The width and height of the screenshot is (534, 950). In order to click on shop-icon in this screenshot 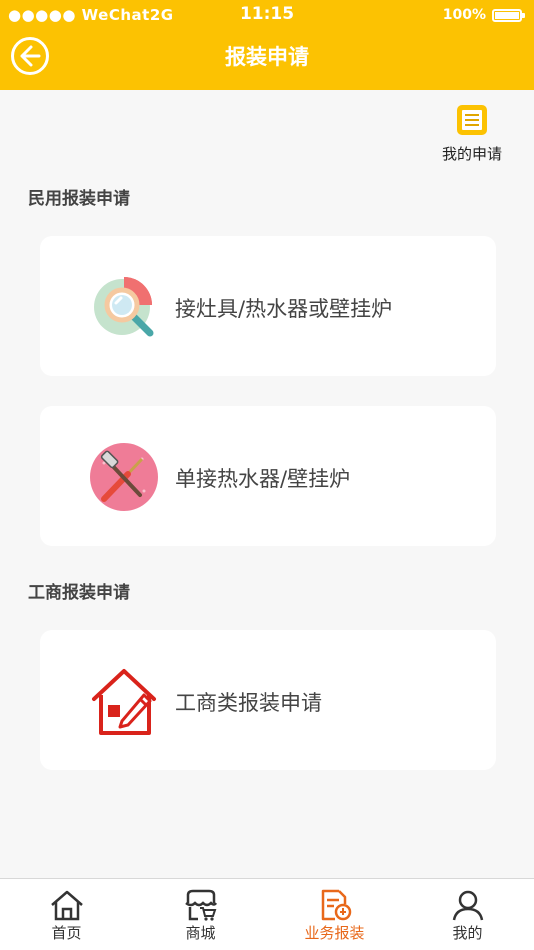, I will do `click(200, 905)`.